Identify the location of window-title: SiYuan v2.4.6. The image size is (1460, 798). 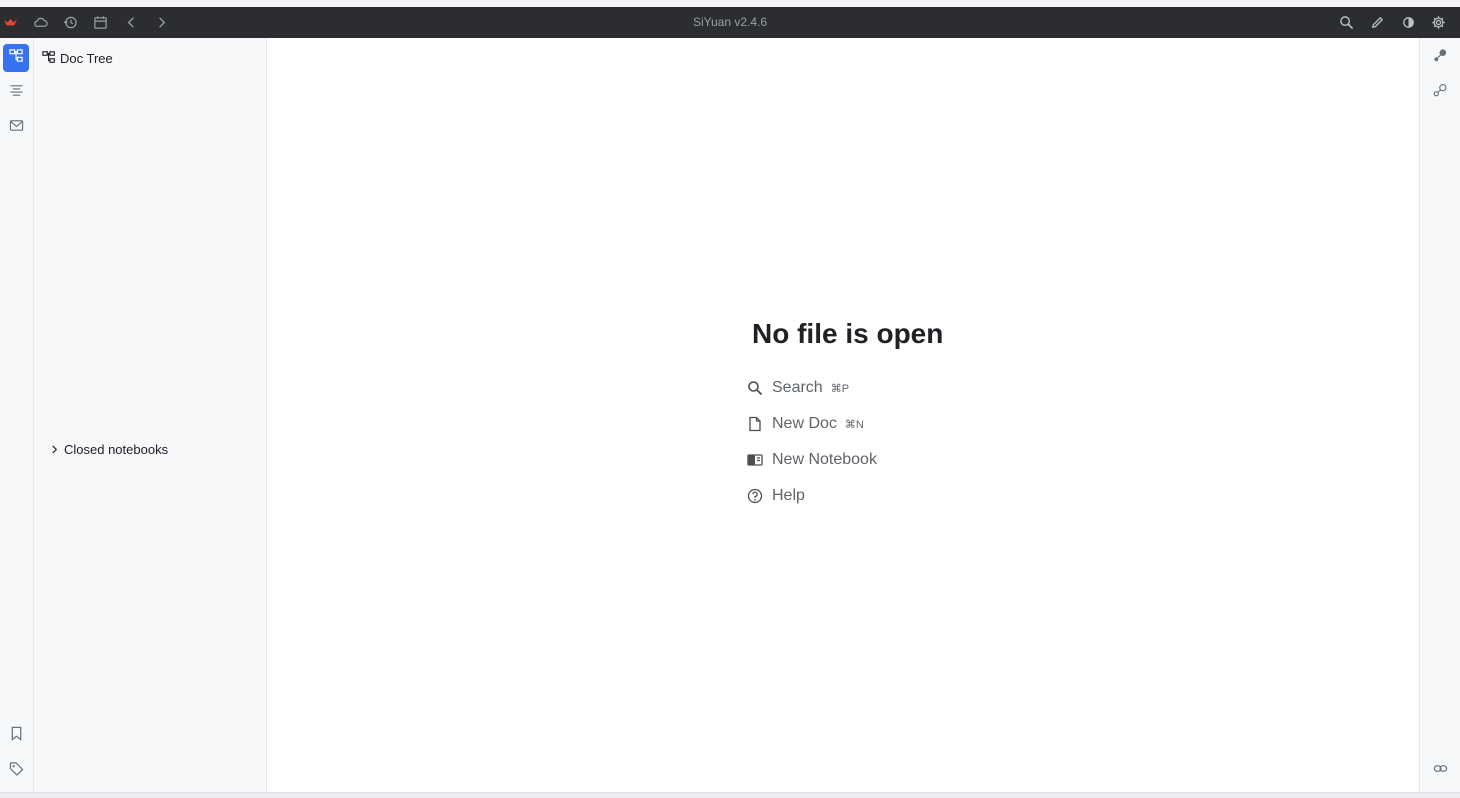
(730, 22).